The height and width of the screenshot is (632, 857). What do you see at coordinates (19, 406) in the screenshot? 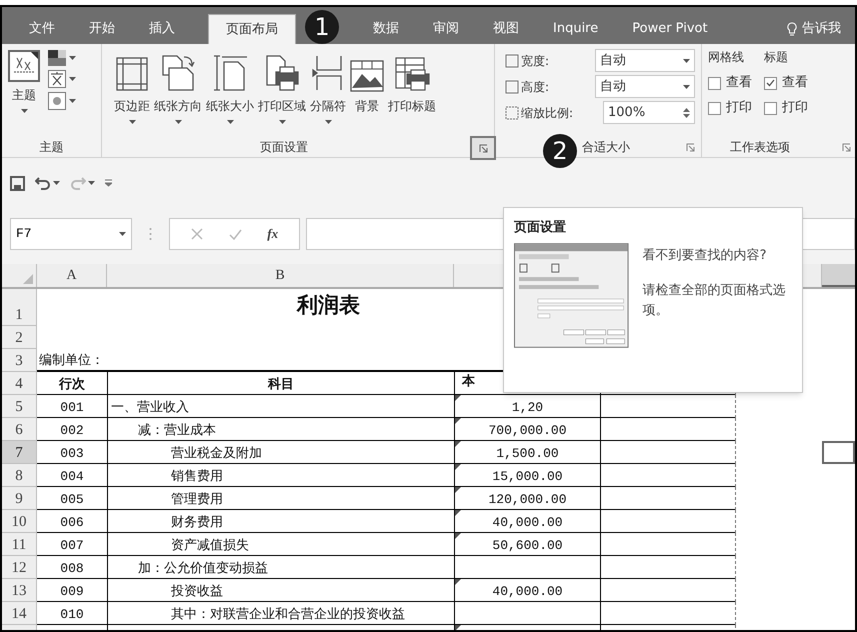
I see `row-header: 5` at bounding box center [19, 406].